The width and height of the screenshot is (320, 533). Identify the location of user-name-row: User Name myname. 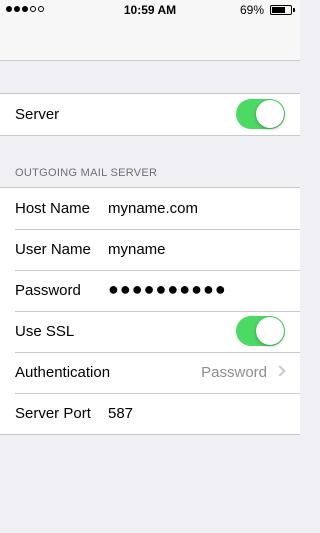
(150, 249).